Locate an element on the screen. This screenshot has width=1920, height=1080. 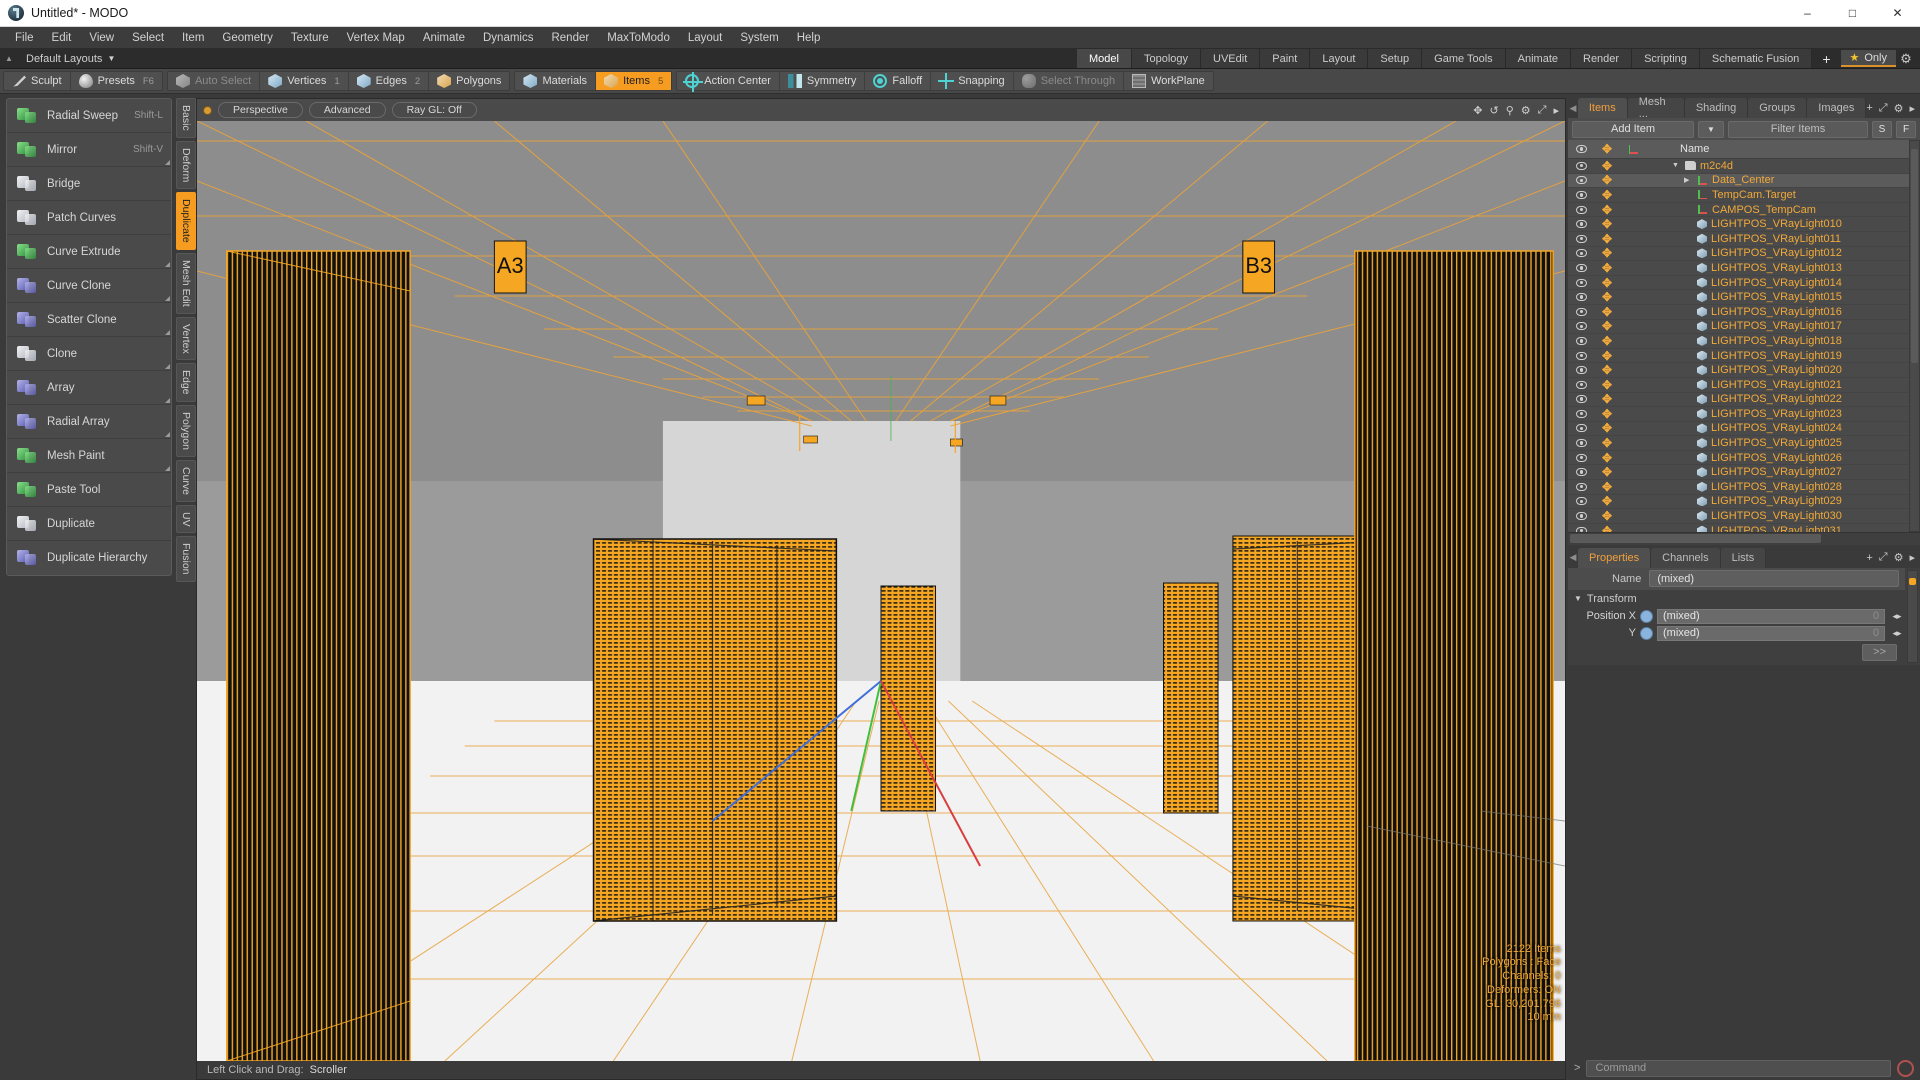
item-name-cell: LIGHTPOS_VRayLight026 is located at coordinates (1777, 458).